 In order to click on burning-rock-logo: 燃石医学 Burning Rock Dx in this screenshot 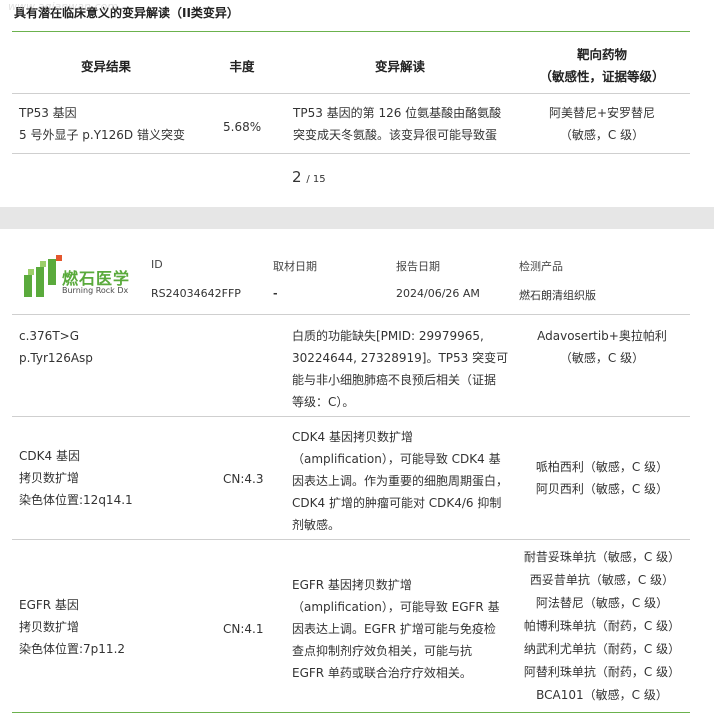, I will do `click(87, 279)`.